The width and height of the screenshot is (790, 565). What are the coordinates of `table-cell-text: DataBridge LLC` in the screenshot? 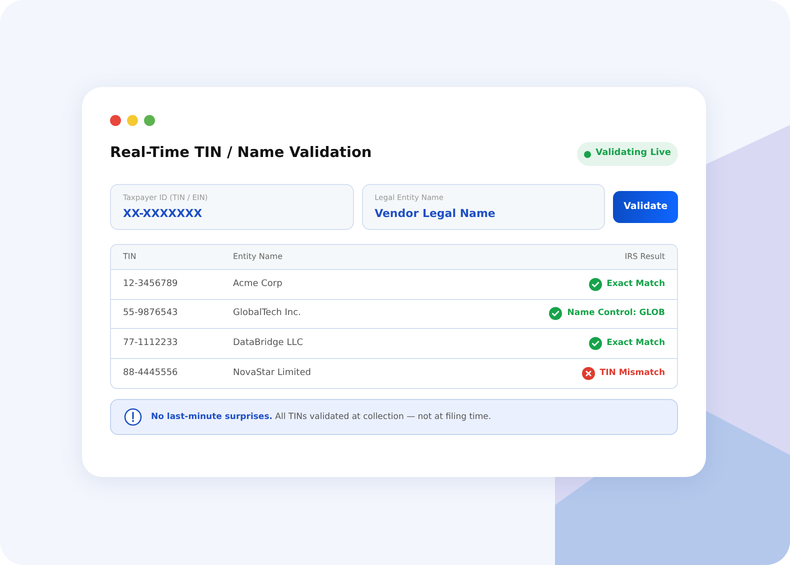 It's located at (268, 343).